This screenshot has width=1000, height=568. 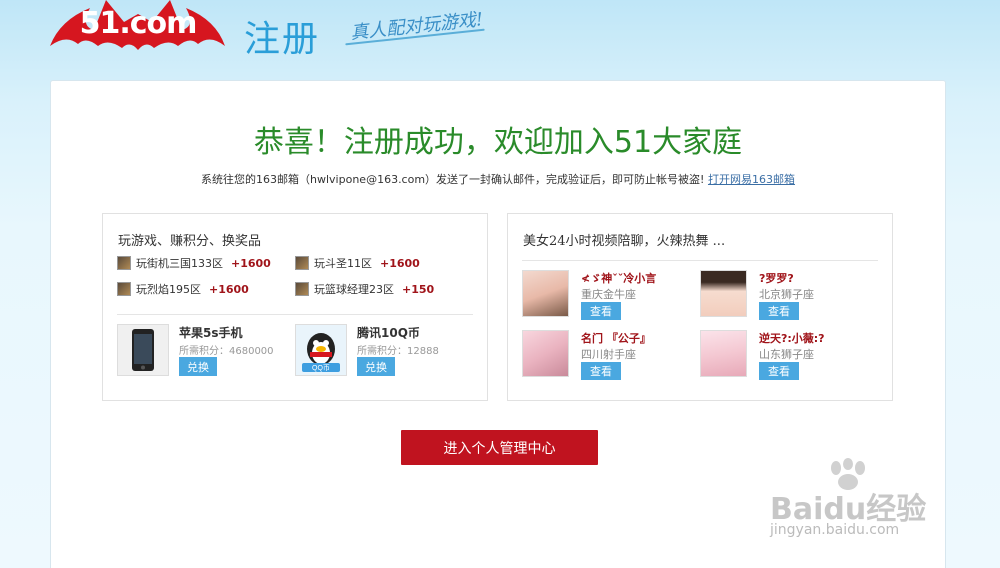 I want to click on prize-item: QQ币 腾讯10Q币 所需积分：12888 兑换, so click(x=380, y=350).